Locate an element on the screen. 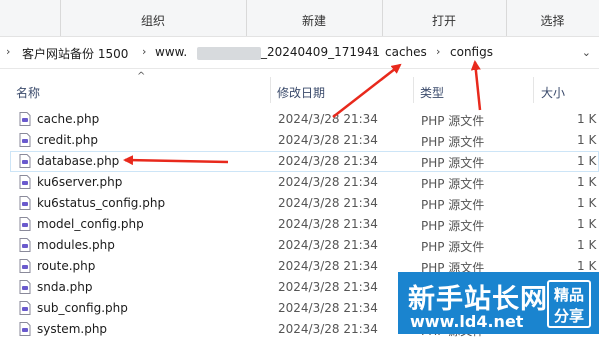 This screenshot has height=340, width=599. ribbon-label-new: 新建 is located at coordinates (313, 21).